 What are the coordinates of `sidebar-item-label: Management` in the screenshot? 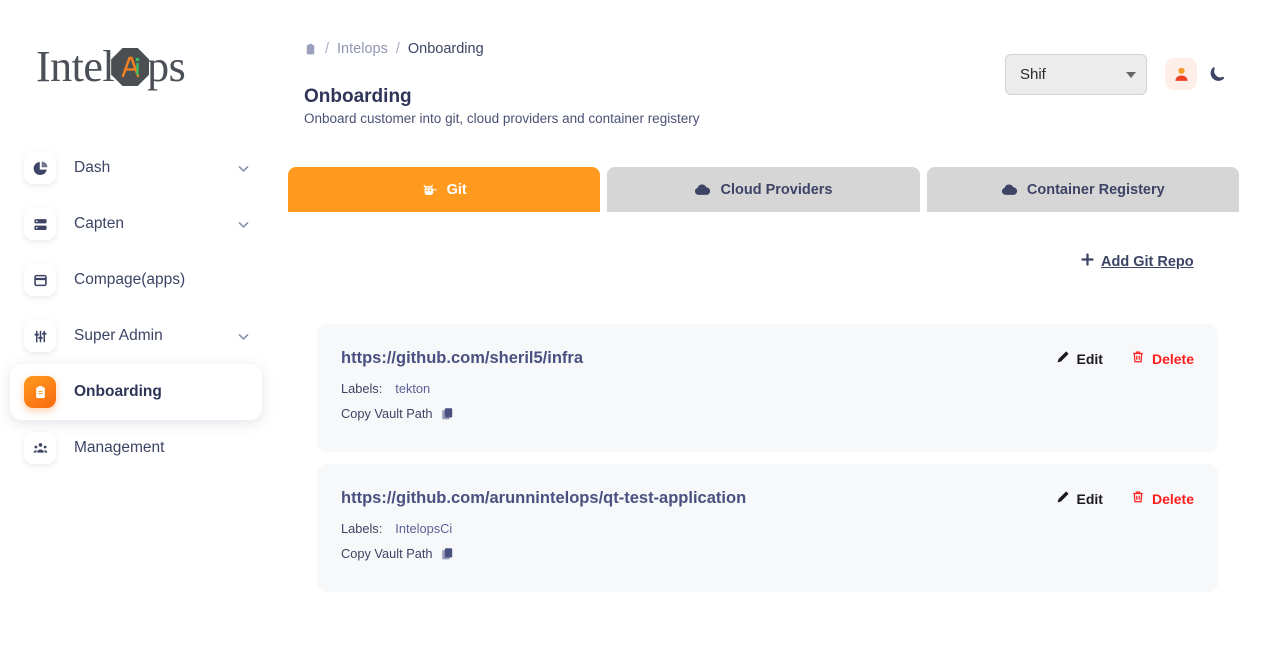 It's located at (119, 447).